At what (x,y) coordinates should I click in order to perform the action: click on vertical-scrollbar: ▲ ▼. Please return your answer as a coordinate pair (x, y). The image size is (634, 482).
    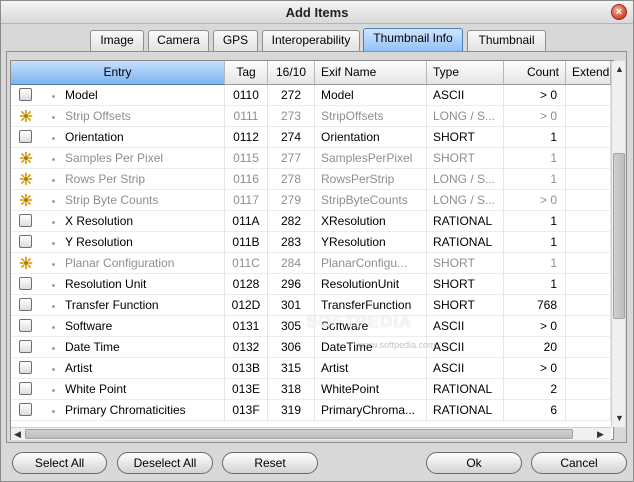
    Looking at the image, I should click on (618, 244).